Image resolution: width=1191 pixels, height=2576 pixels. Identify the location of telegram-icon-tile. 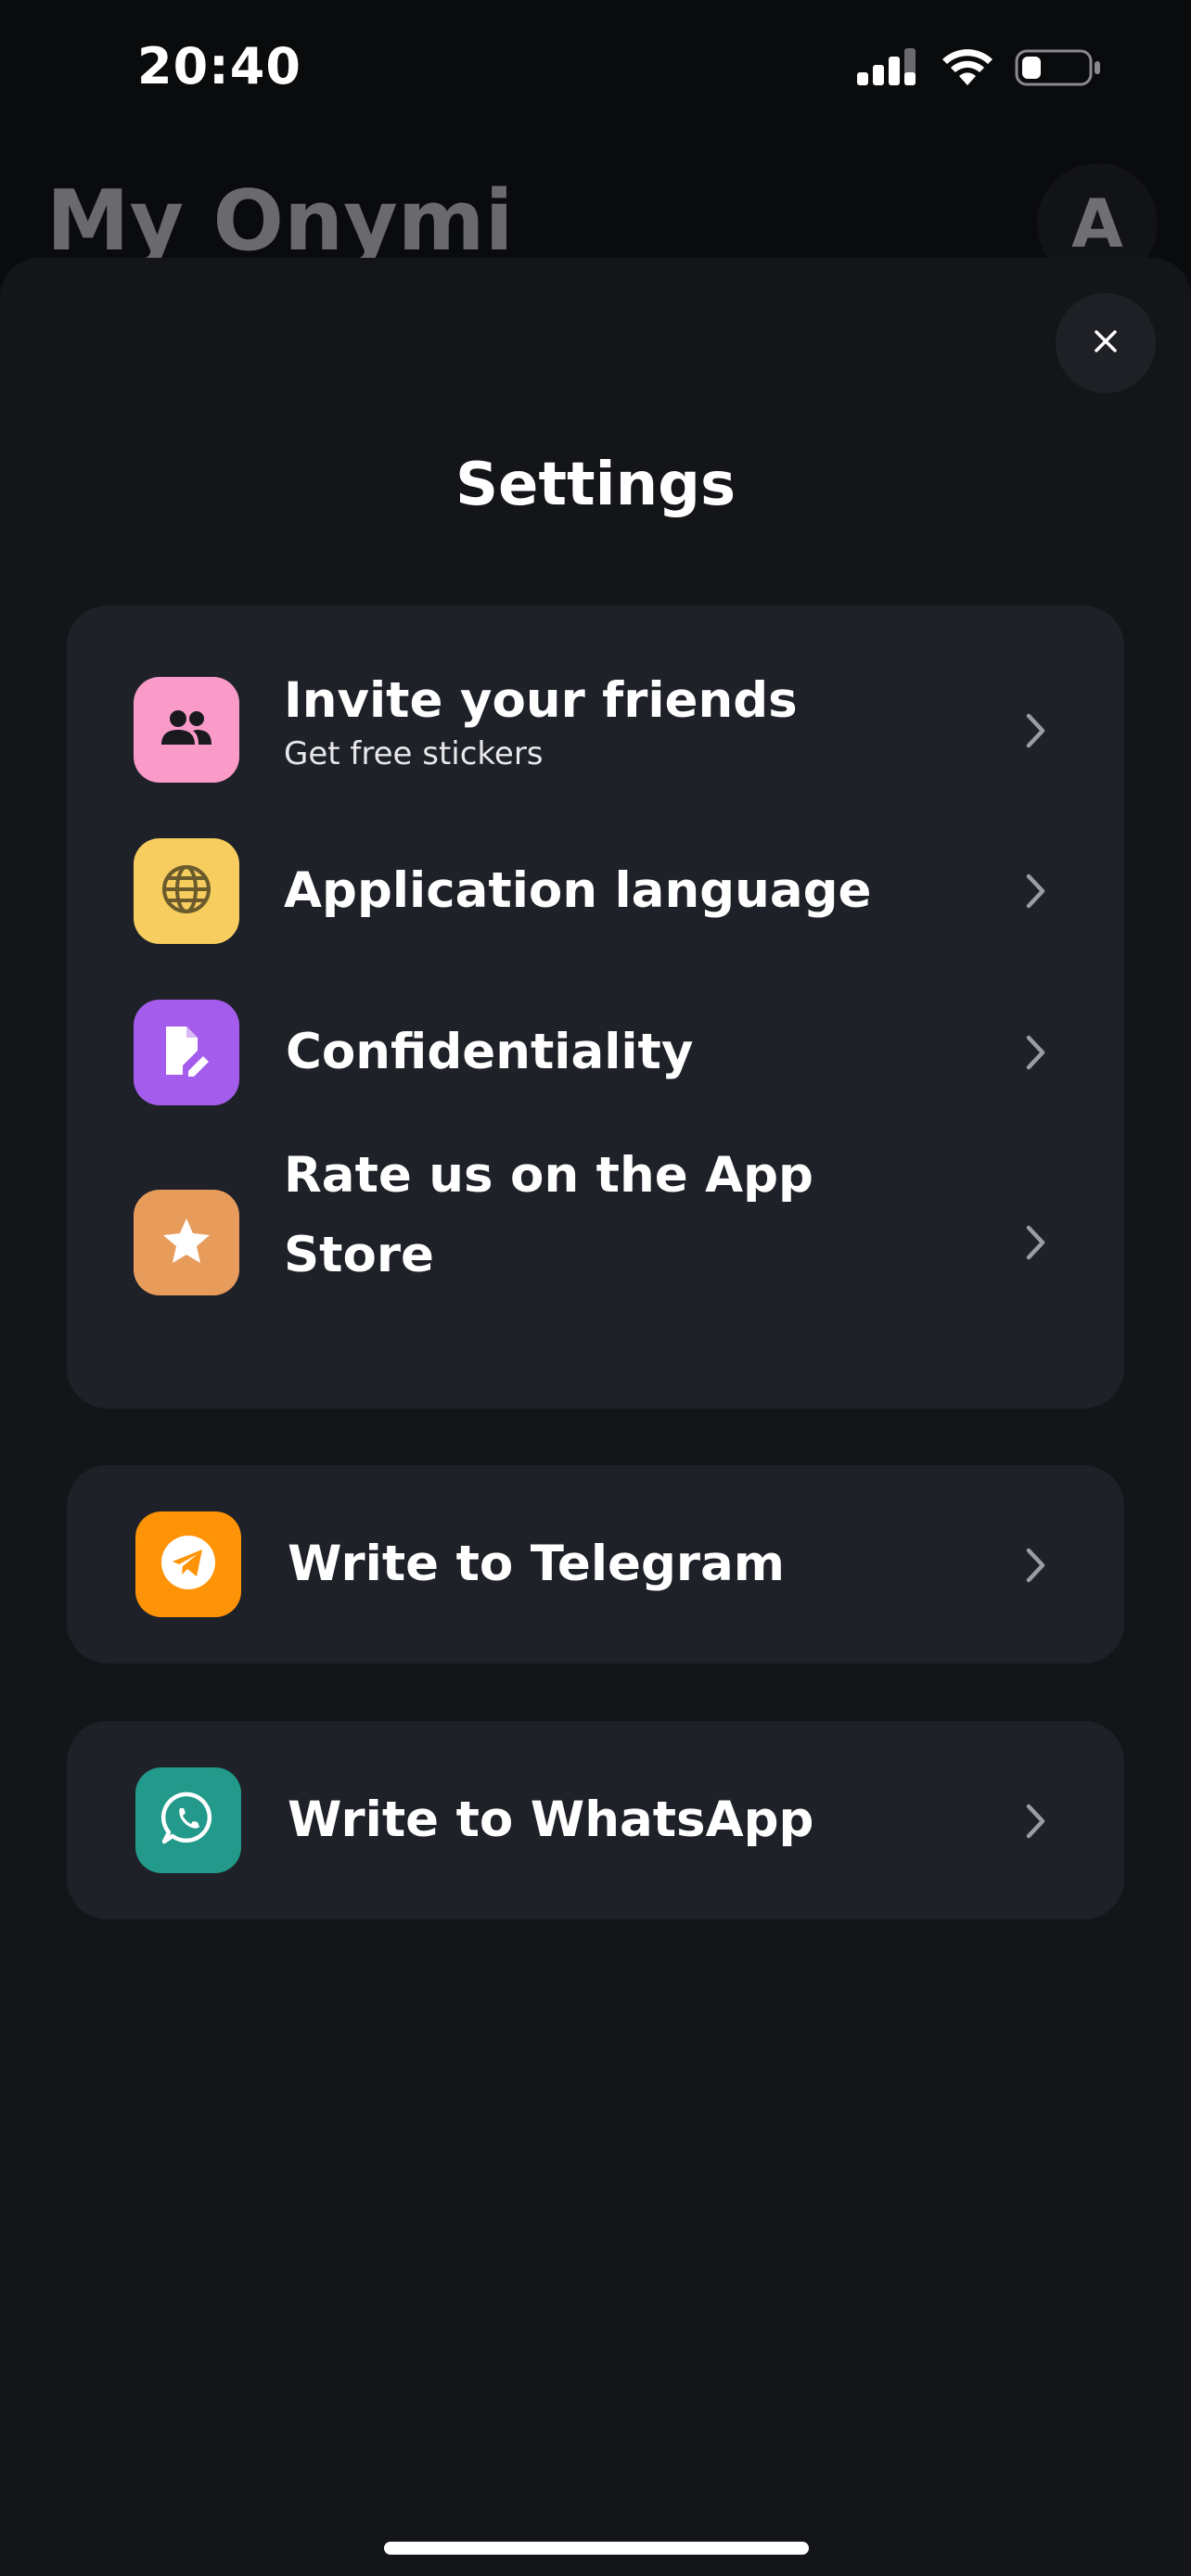
(188, 1564).